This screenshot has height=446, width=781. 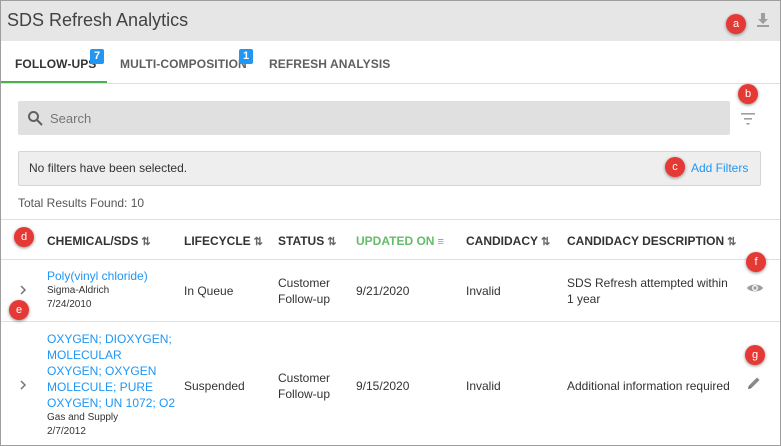 I want to click on supplier-name: Gas and Supply, so click(x=83, y=417).